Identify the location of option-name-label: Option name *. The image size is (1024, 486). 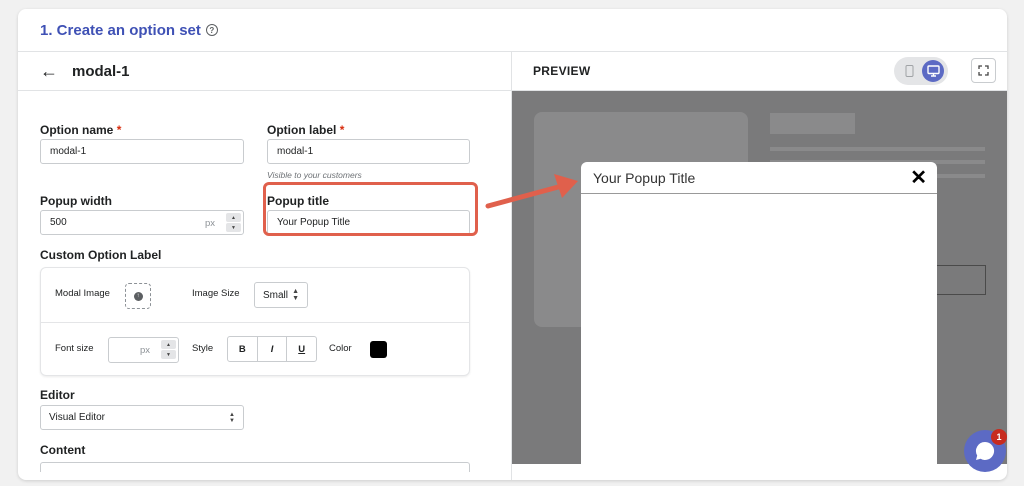
(81, 130).